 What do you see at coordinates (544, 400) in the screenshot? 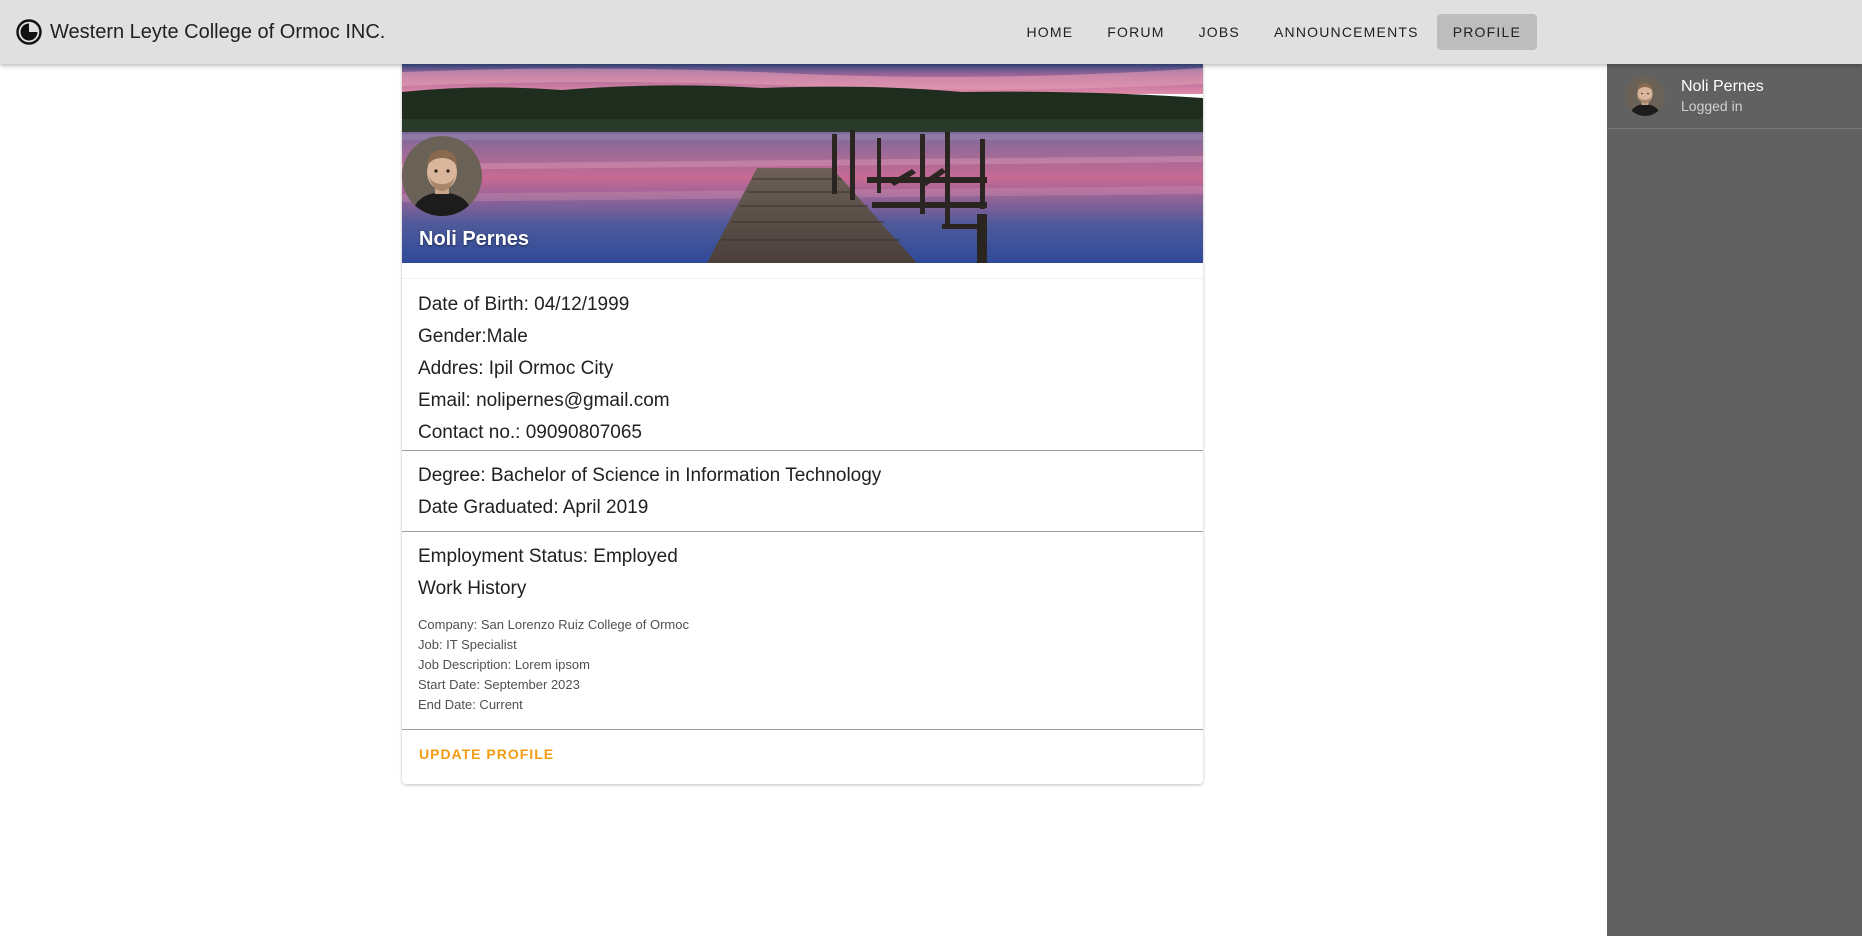
I see `email: Email: nolipernes@gmail.com` at bounding box center [544, 400].